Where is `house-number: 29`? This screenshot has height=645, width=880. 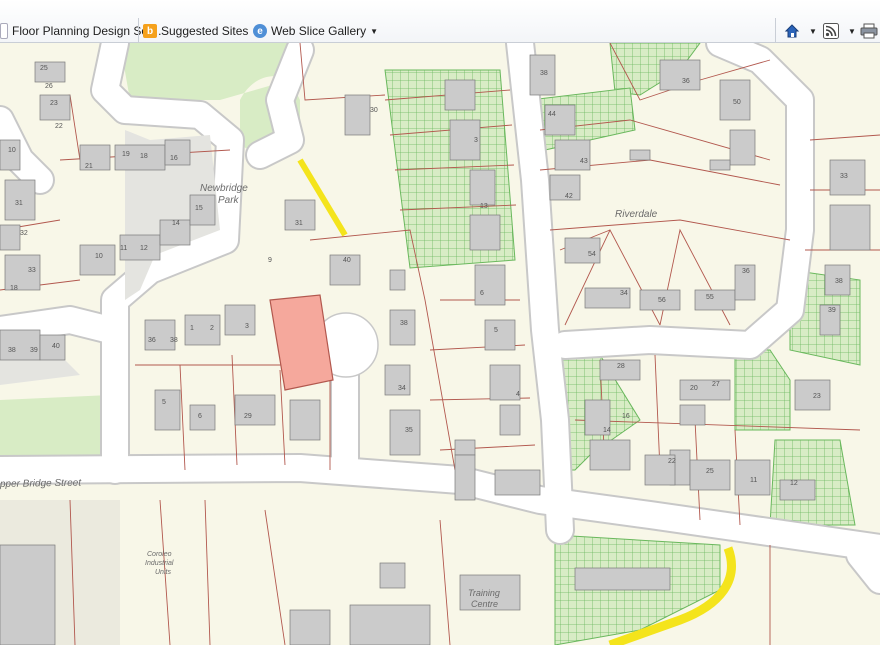
house-number: 29 is located at coordinates (248, 416).